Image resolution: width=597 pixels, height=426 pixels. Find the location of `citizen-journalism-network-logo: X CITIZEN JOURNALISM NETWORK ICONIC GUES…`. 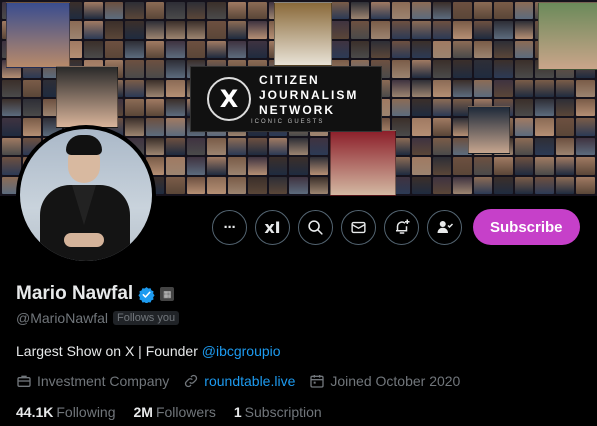

citizen-journalism-network-logo: X CITIZEN JOURNALISM NETWORK ICONIC GUES… is located at coordinates (286, 99).